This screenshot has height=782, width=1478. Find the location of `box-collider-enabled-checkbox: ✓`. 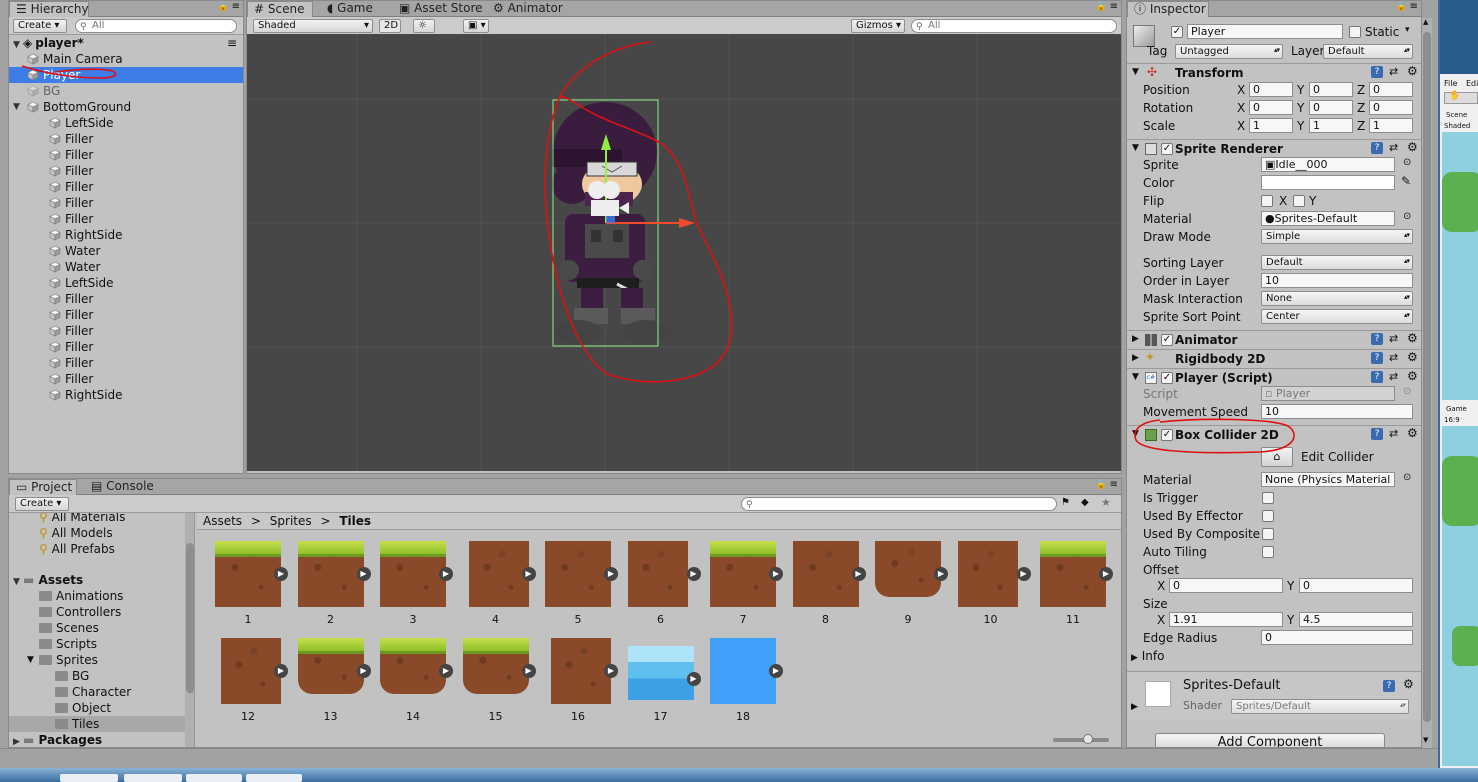

box-collider-enabled-checkbox: ✓ is located at coordinates (1167, 435).